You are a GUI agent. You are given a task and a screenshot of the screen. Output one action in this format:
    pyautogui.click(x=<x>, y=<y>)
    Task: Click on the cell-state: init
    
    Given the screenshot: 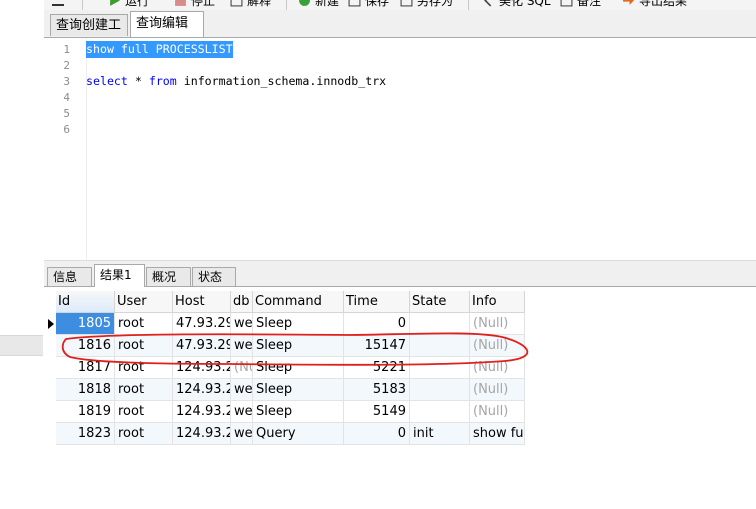 What is the action you would take?
    pyautogui.click(x=440, y=434)
    